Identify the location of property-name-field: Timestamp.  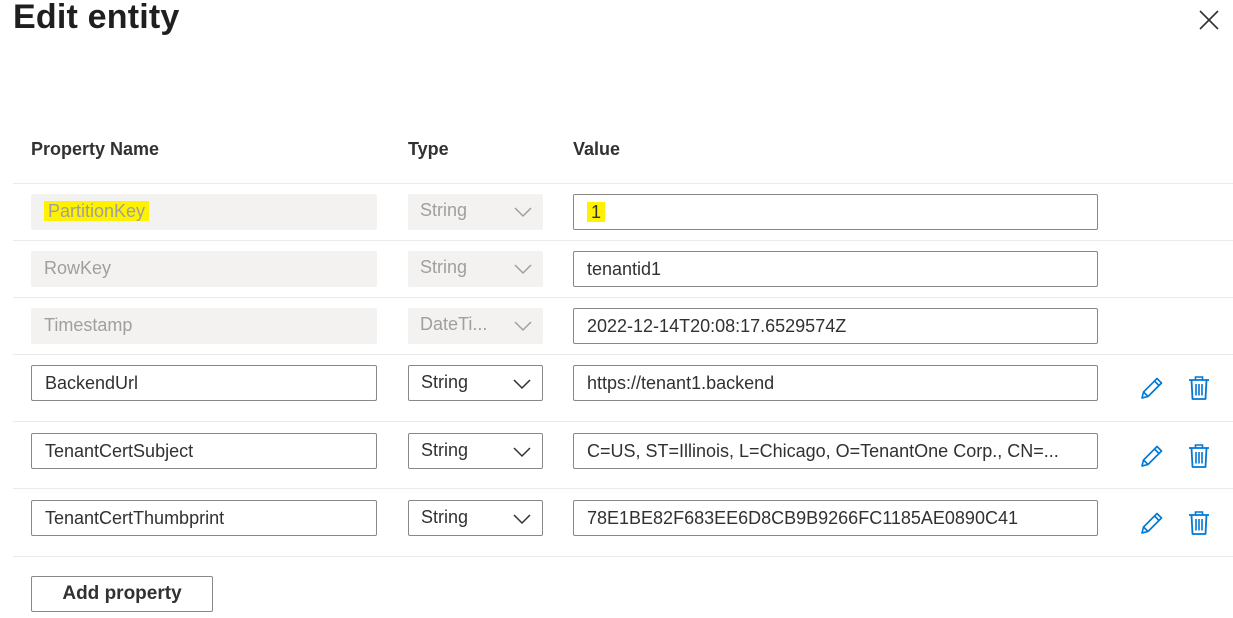
(204, 326).